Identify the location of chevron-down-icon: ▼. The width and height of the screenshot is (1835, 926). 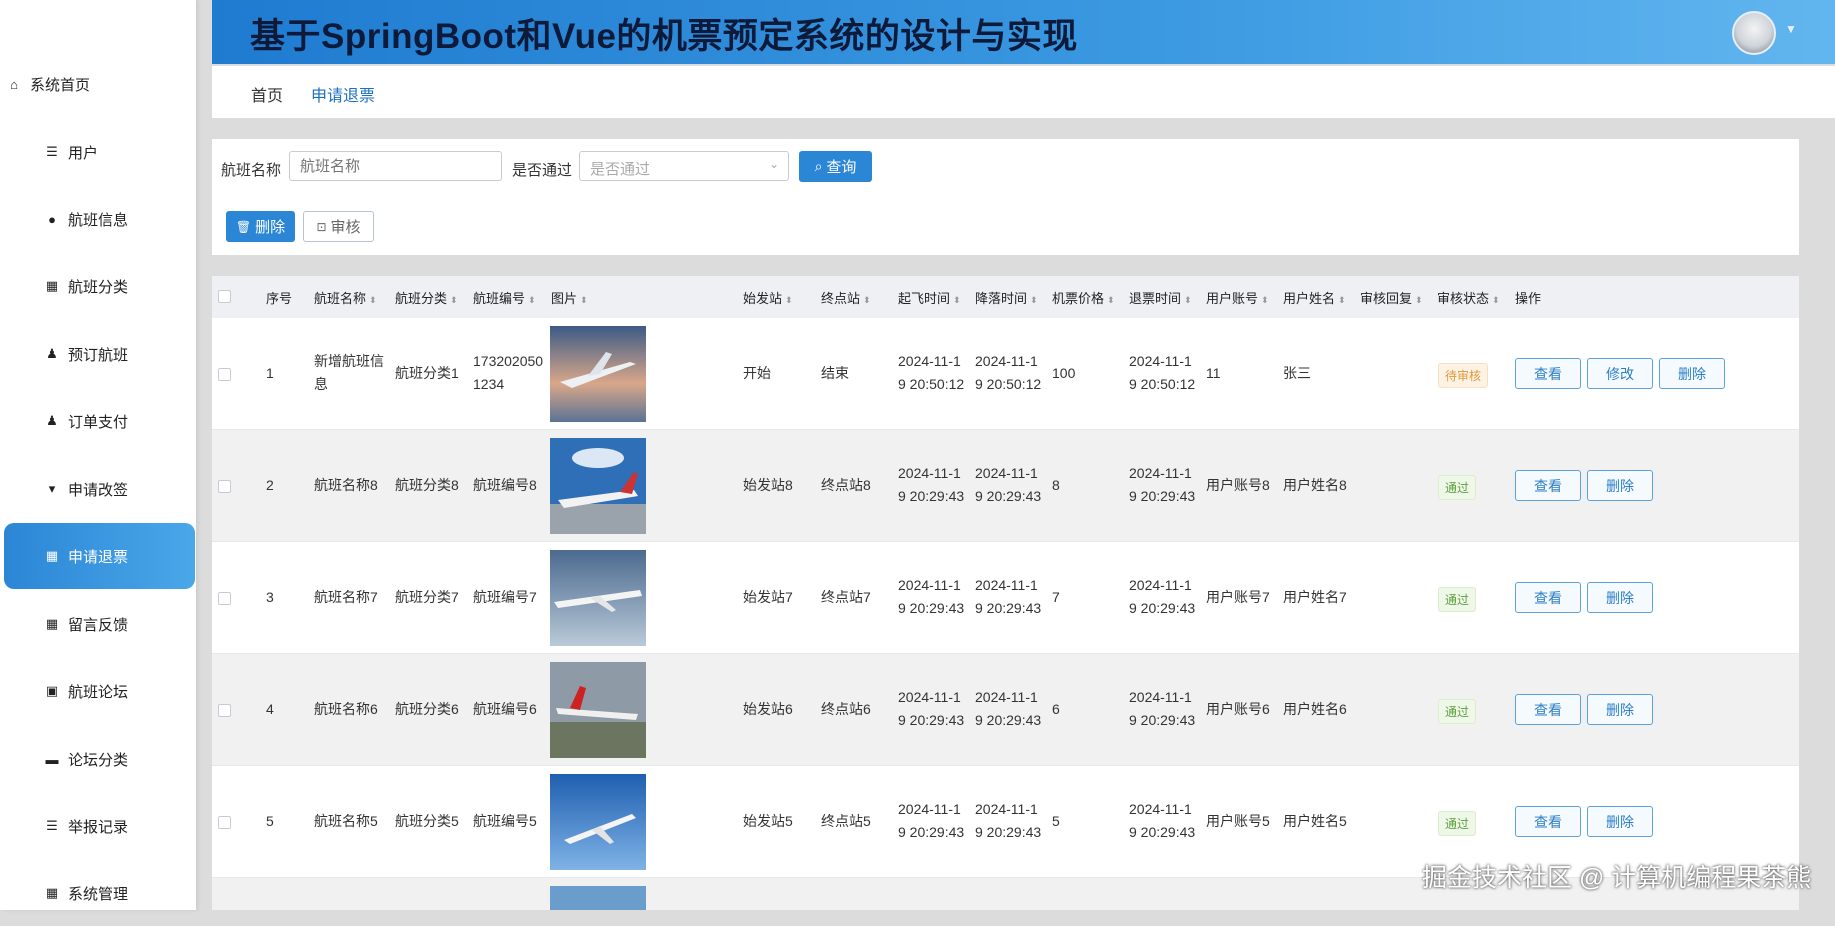
(1791, 29).